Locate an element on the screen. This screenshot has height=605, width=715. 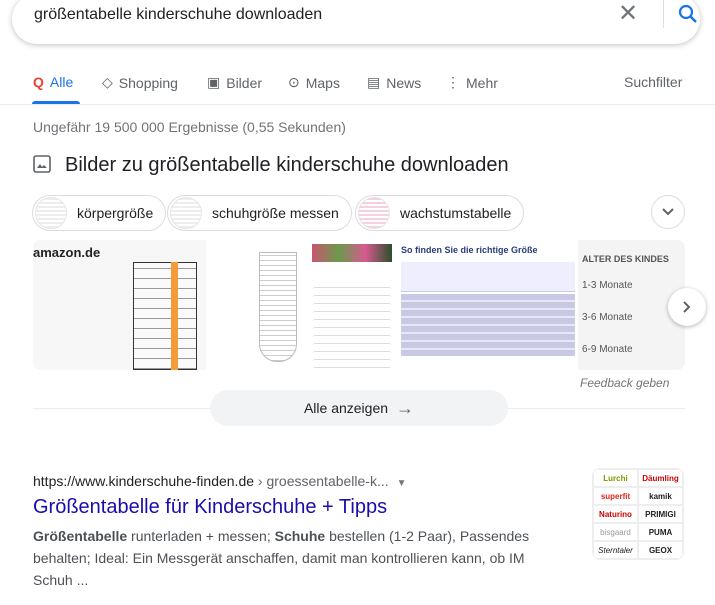
news-icon: ▤ is located at coordinates (374, 82).